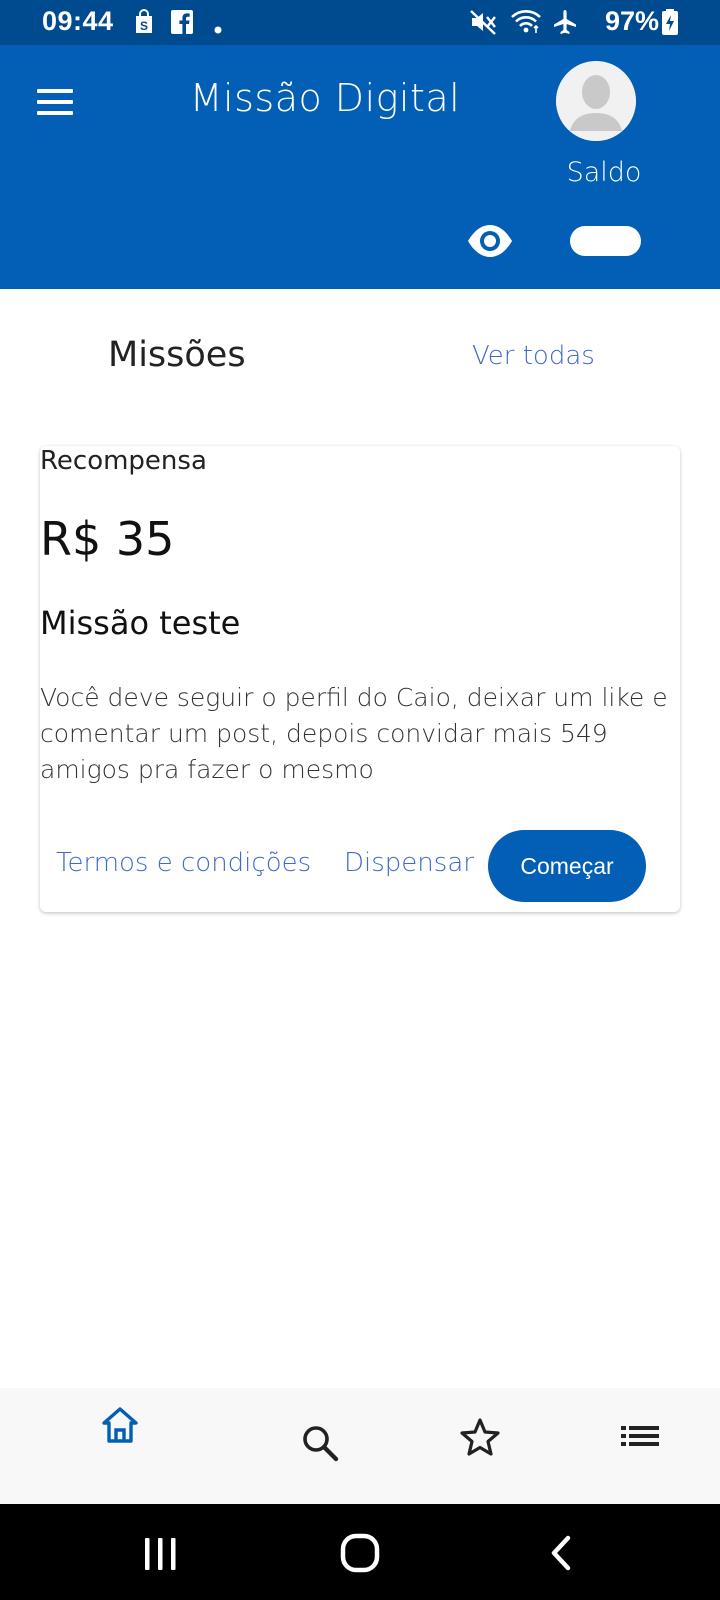 This screenshot has width=720, height=1600. I want to click on airplane-mode-icon, so click(565, 22).